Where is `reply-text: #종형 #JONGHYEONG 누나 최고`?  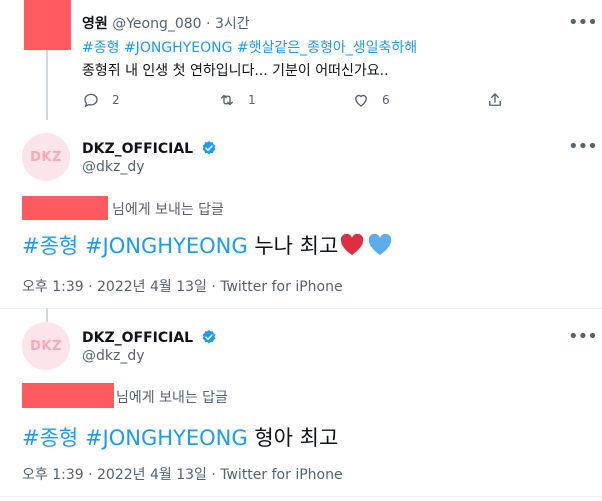 reply-text: #종형 #JONGHYEONG 누나 최고 is located at coordinates (207, 245).